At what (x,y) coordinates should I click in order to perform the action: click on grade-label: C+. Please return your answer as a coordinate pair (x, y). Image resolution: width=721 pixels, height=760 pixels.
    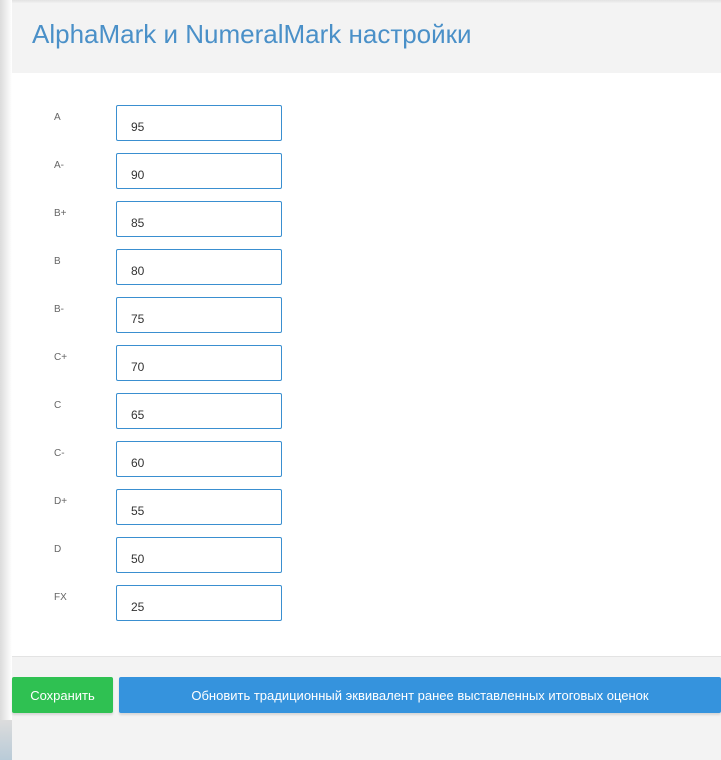
    Looking at the image, I should click on (61, 357).